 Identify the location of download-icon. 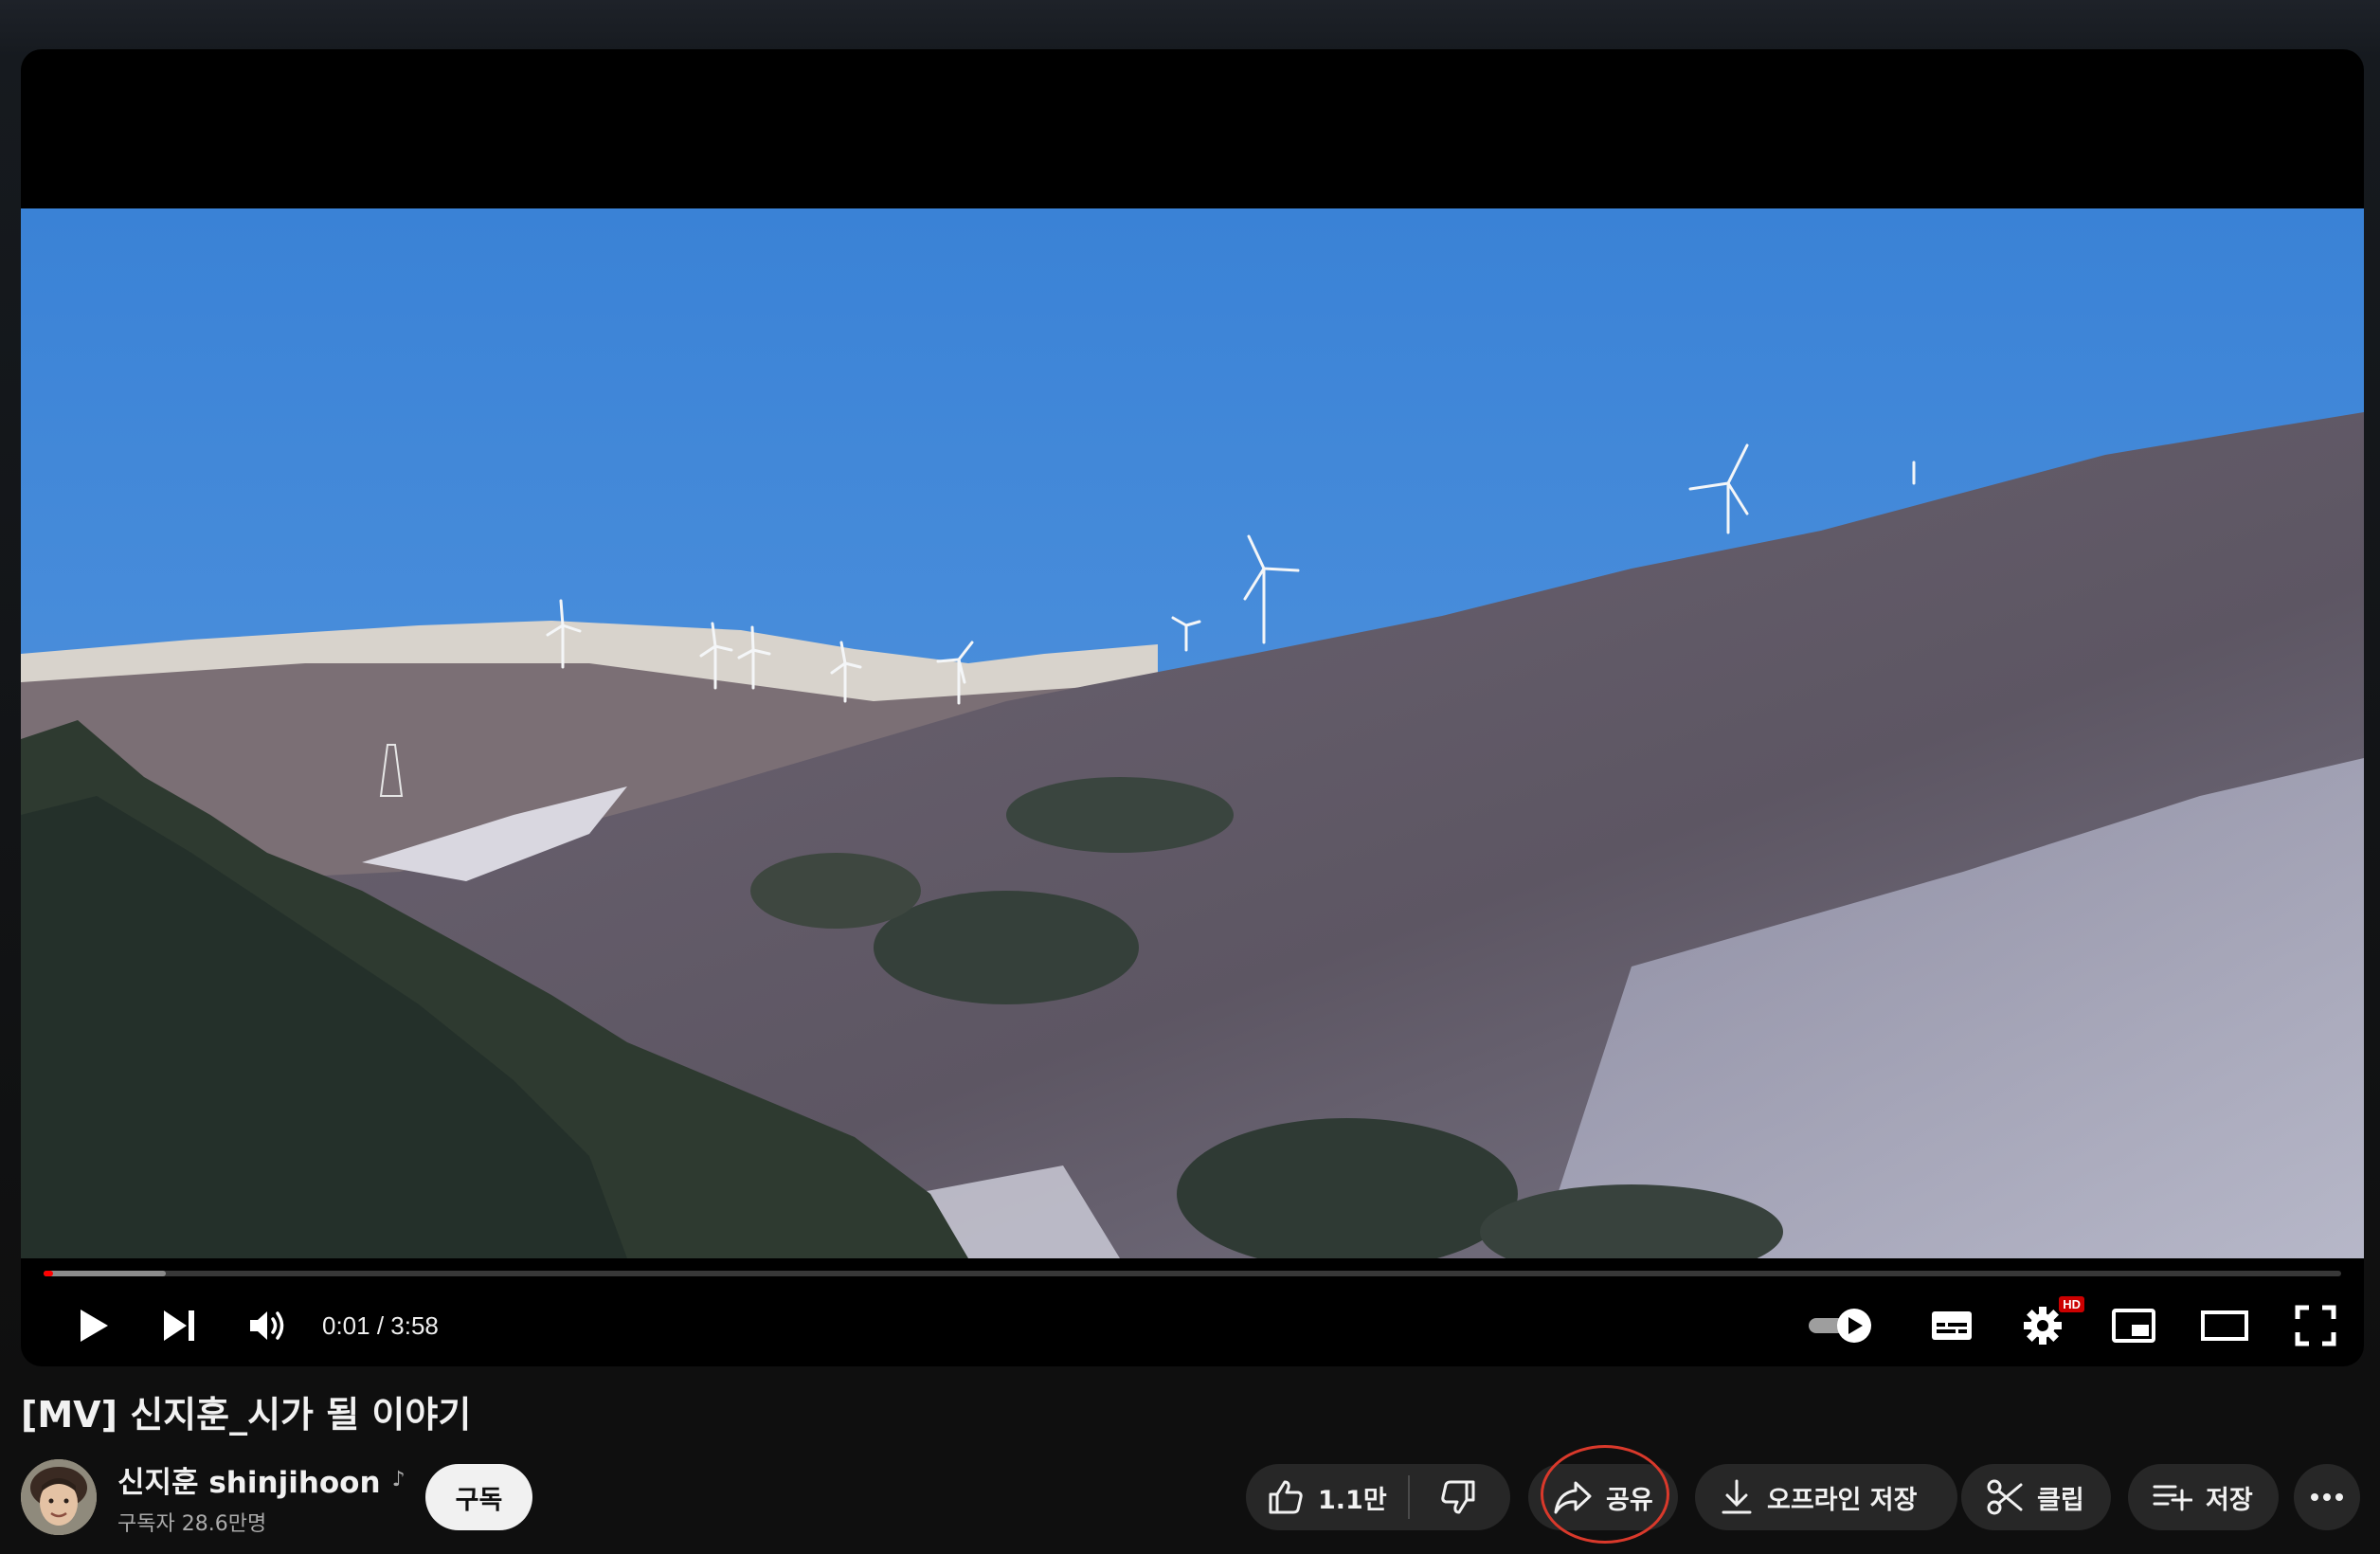
(1737, 1496).